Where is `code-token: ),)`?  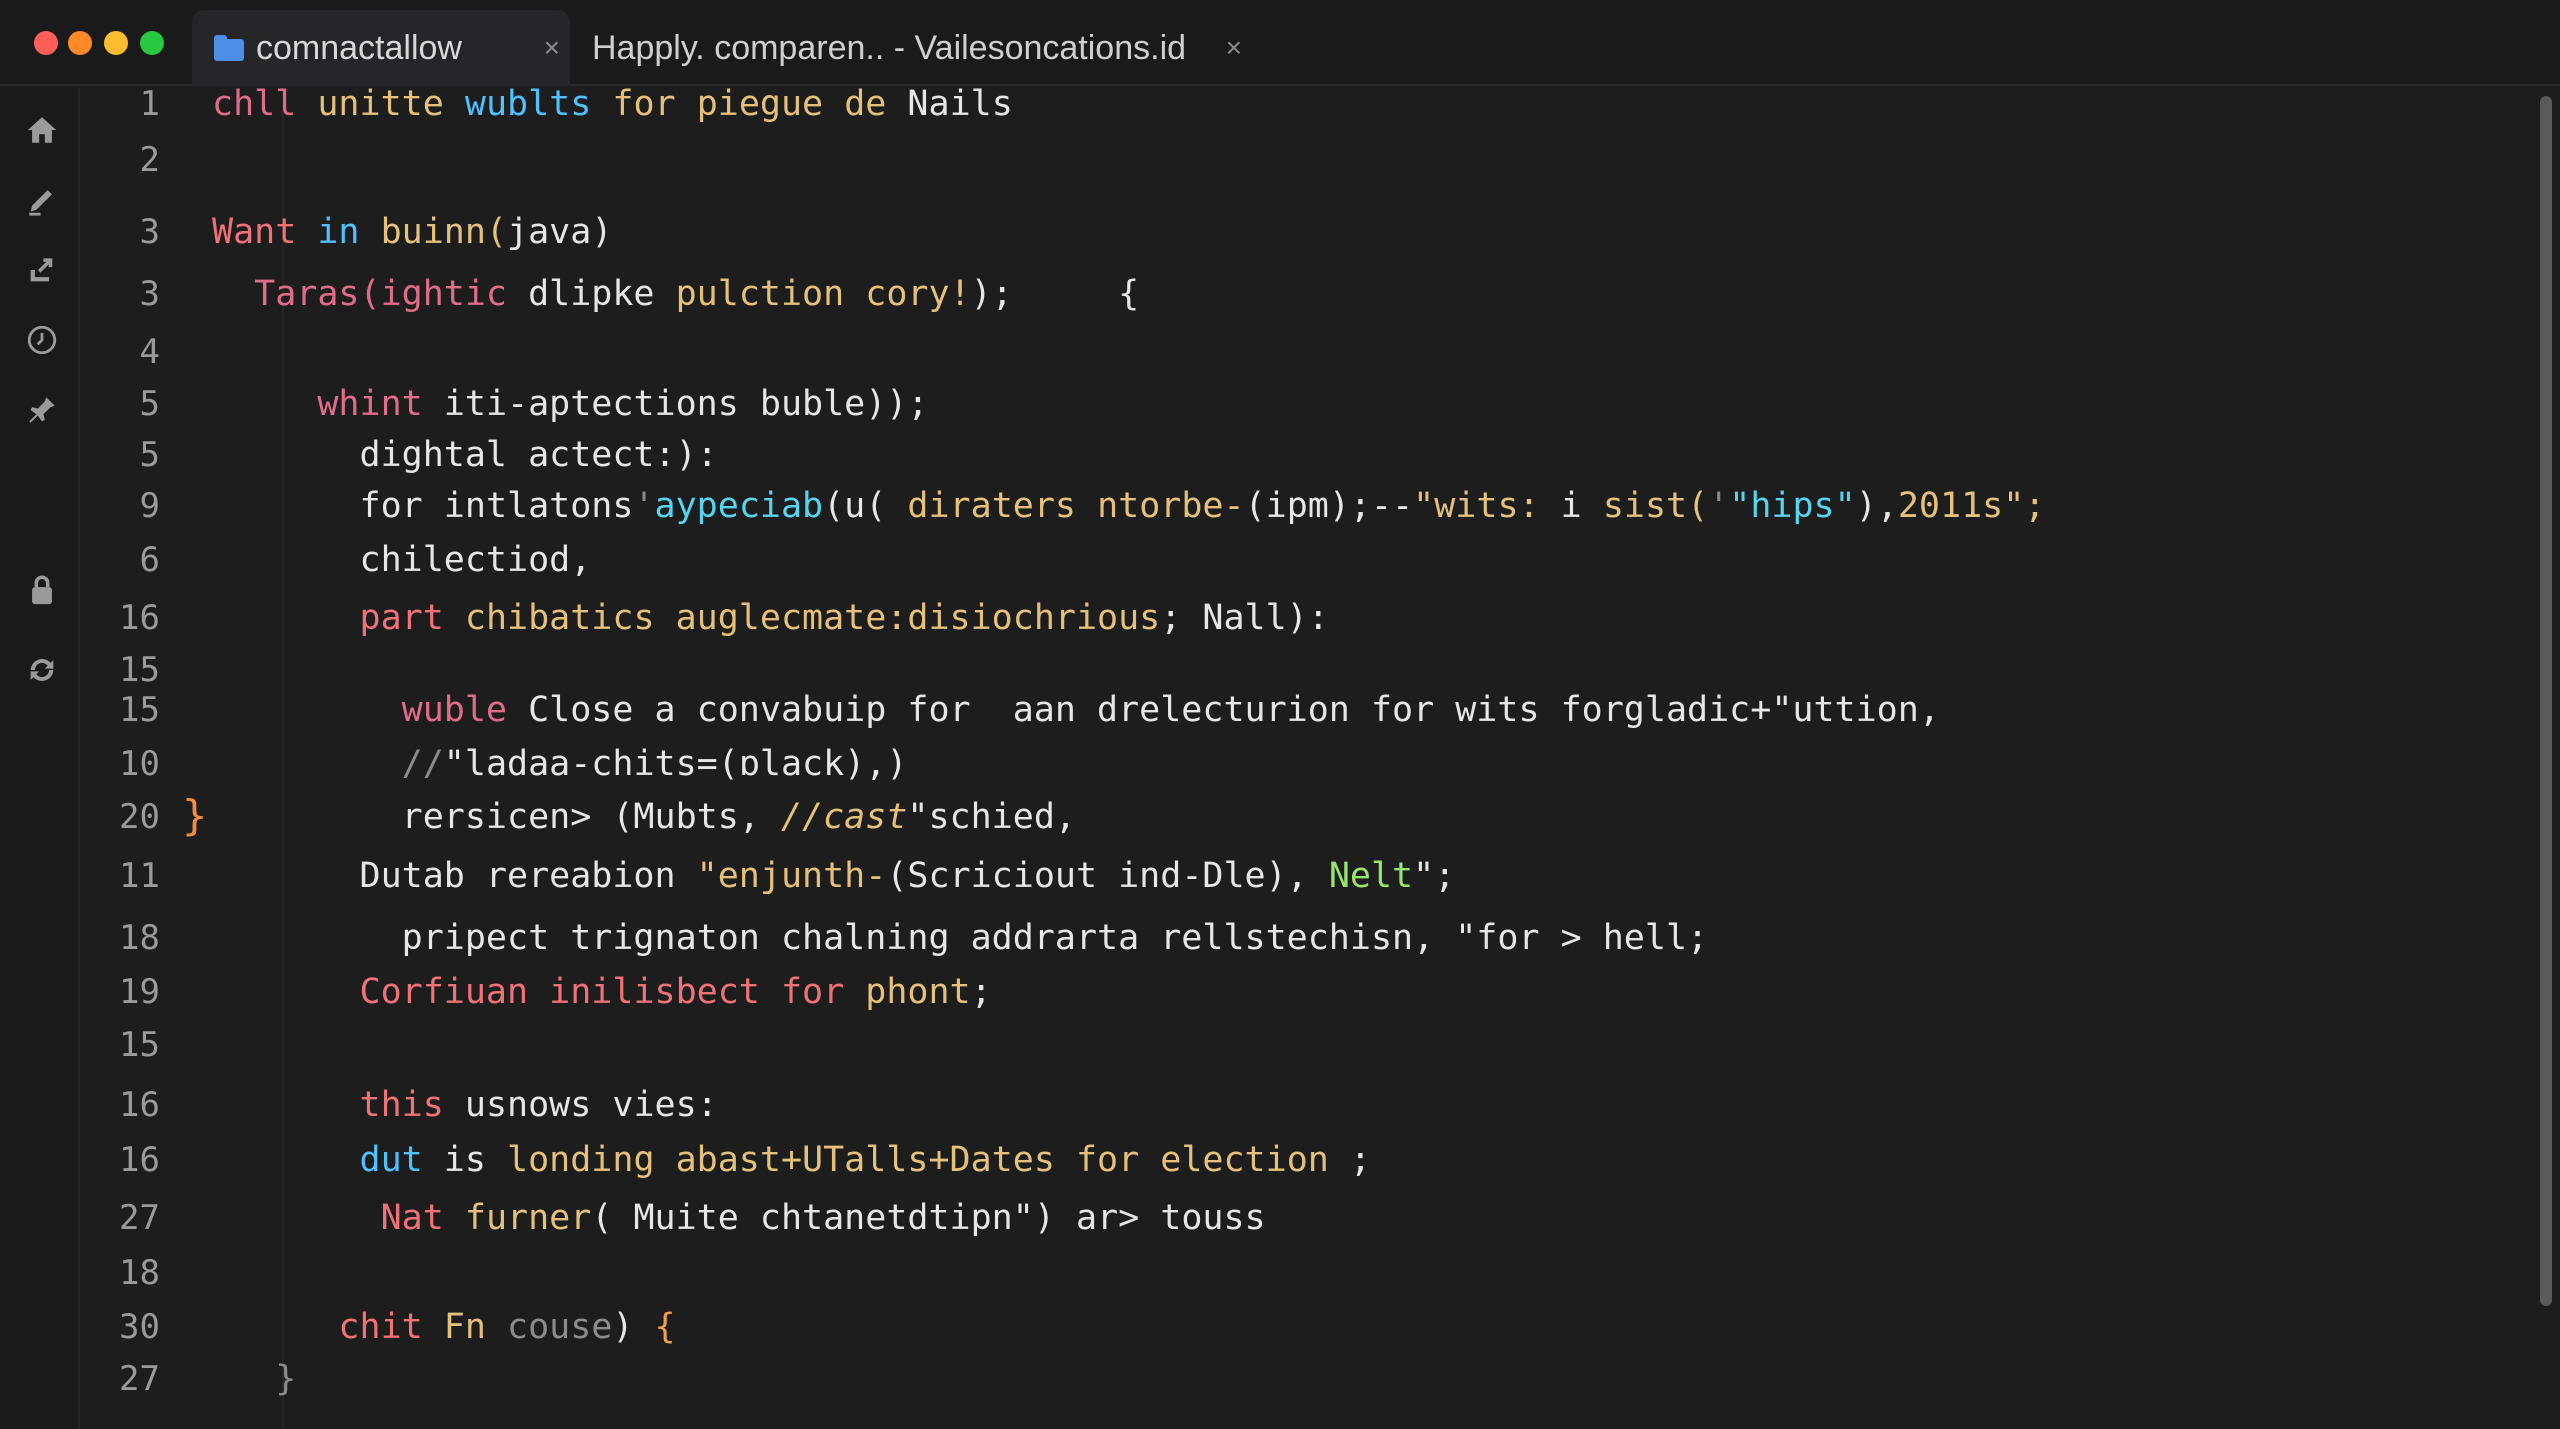 code-token: ),) is located at coordinates (876, 764).